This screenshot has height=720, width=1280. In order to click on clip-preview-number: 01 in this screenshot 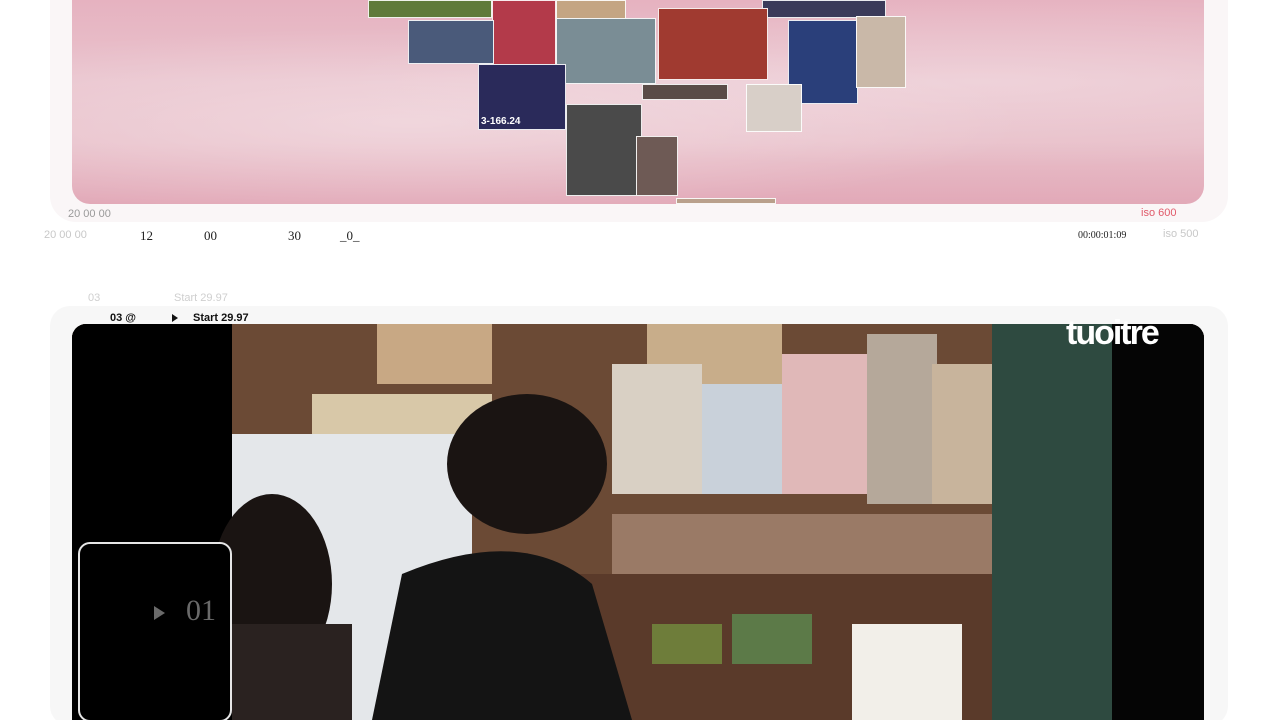, I will do `click(201, 610)`.